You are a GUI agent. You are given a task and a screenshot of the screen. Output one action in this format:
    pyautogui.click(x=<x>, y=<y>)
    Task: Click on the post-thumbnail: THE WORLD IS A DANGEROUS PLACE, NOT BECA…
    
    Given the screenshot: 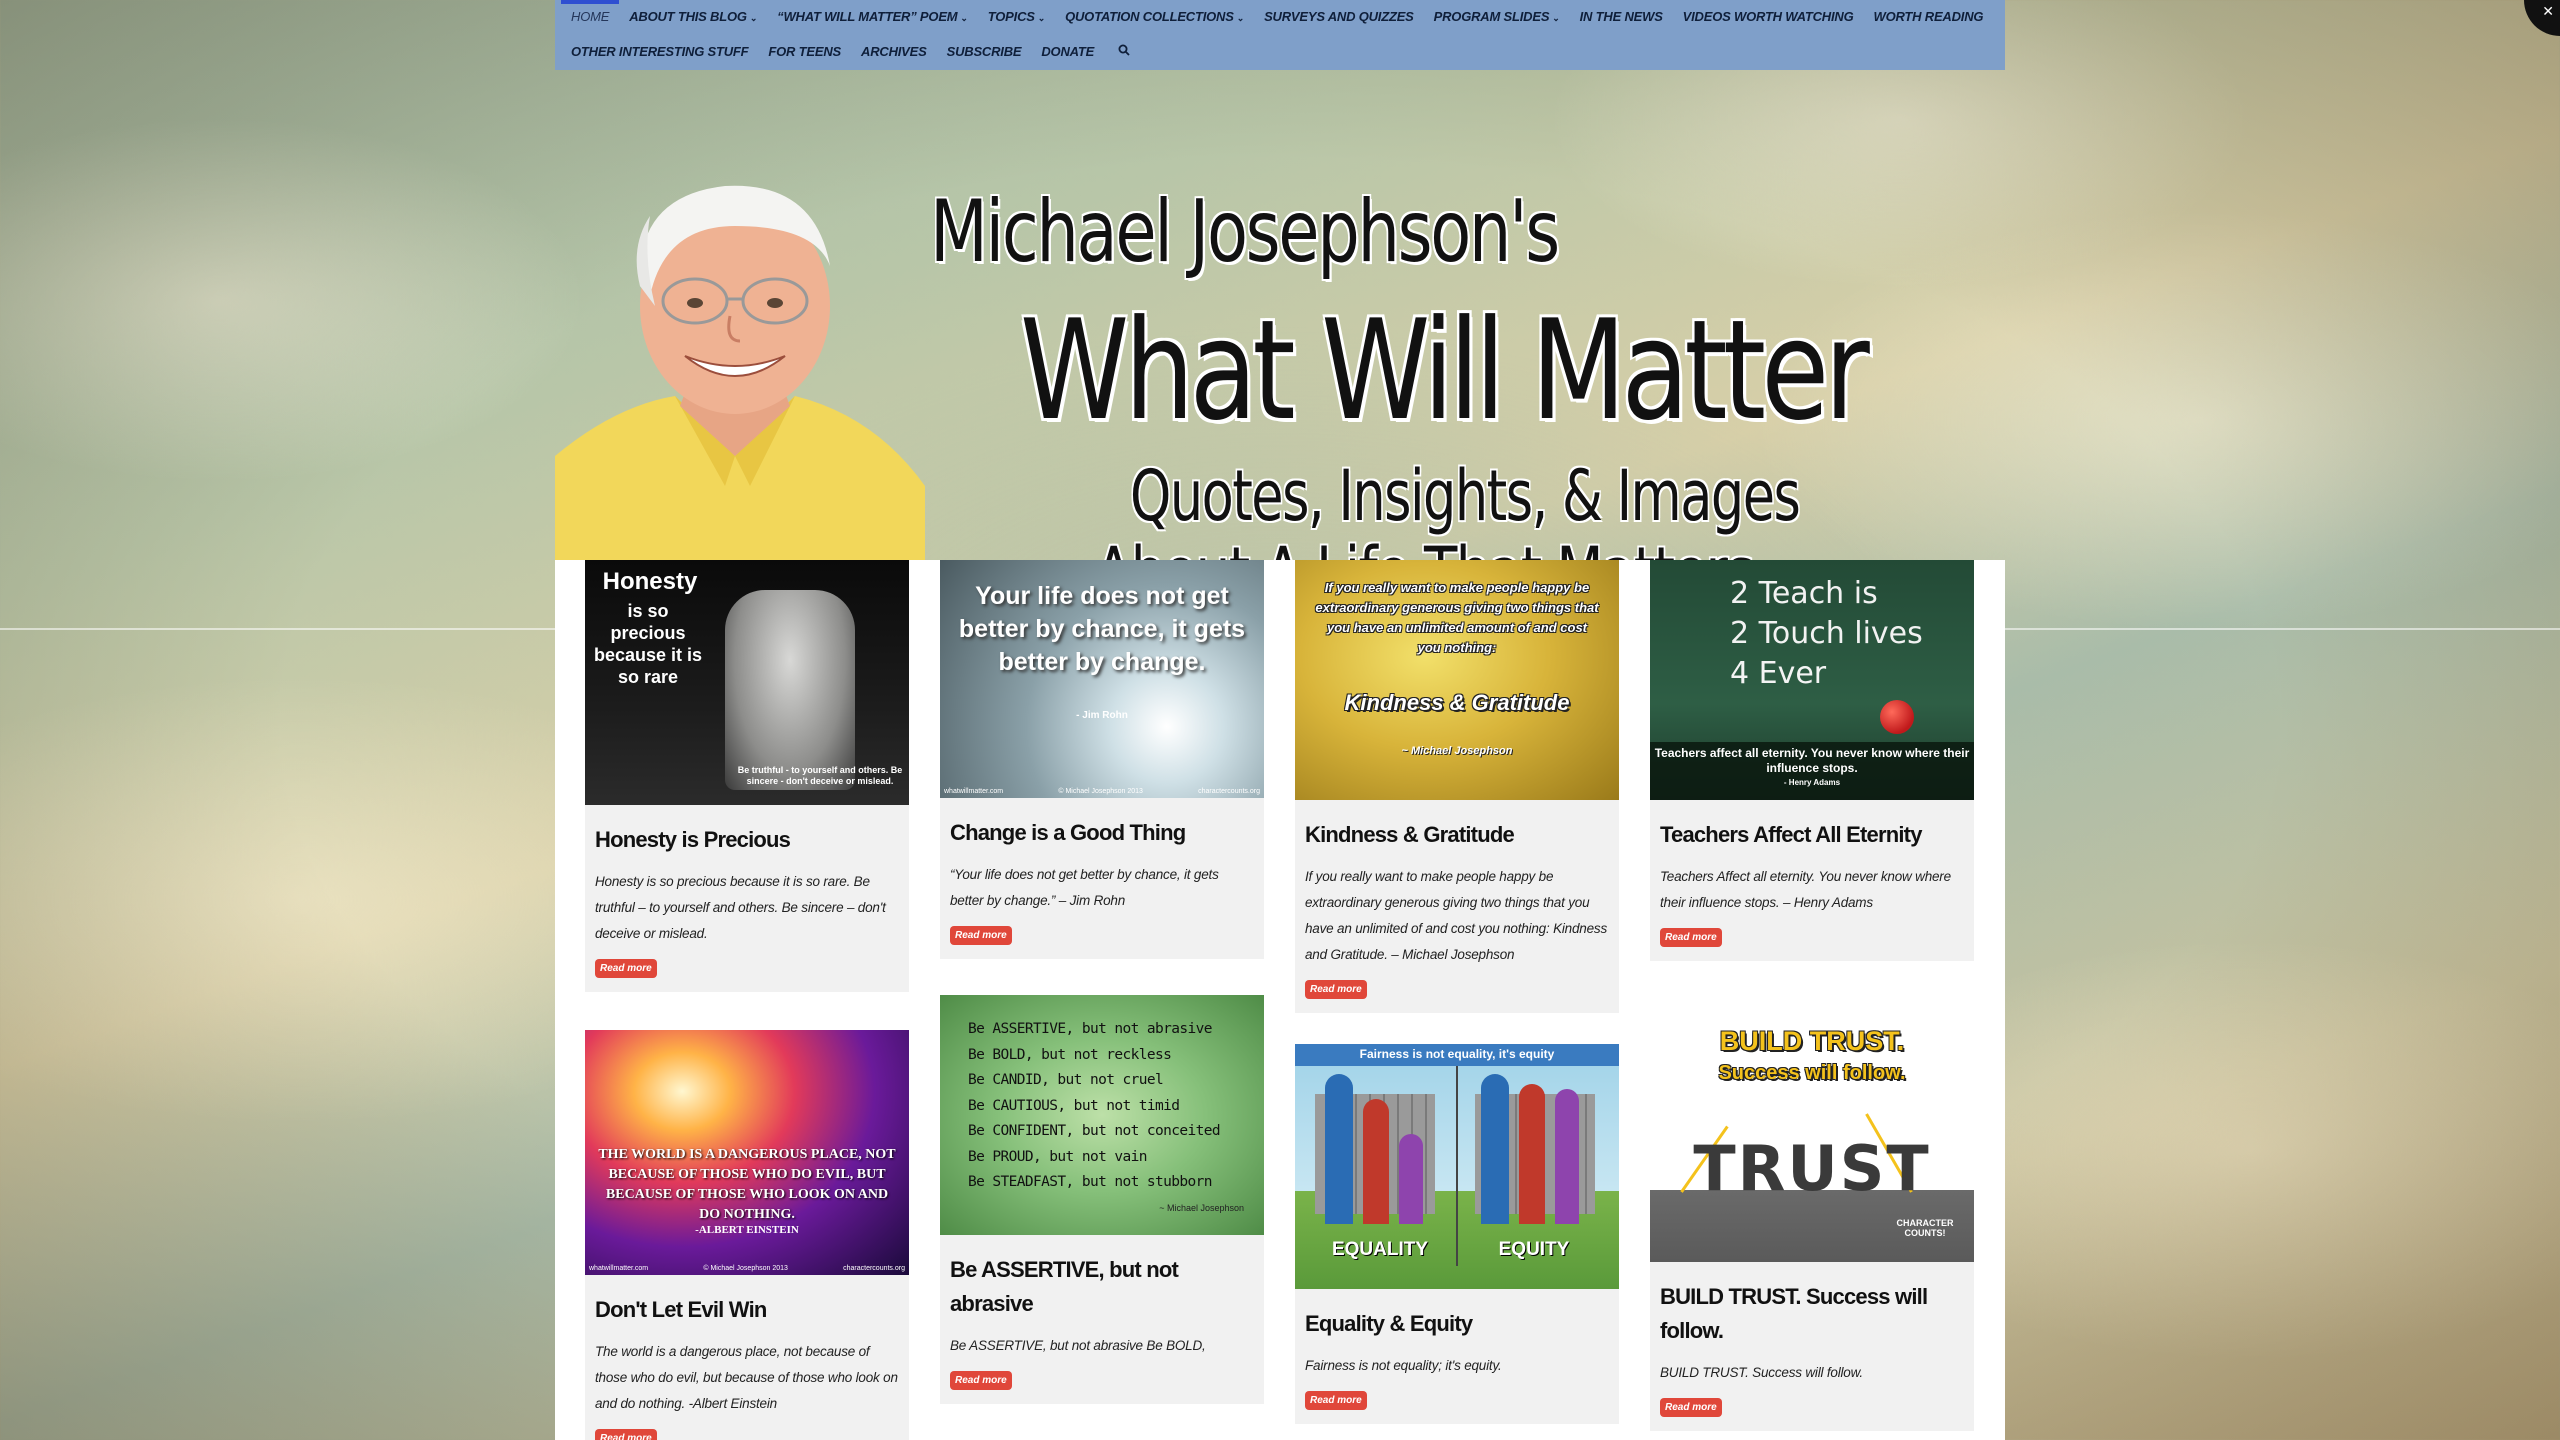 What is the action you would take?
    pyautogui.click(x=747, y=1152)
    